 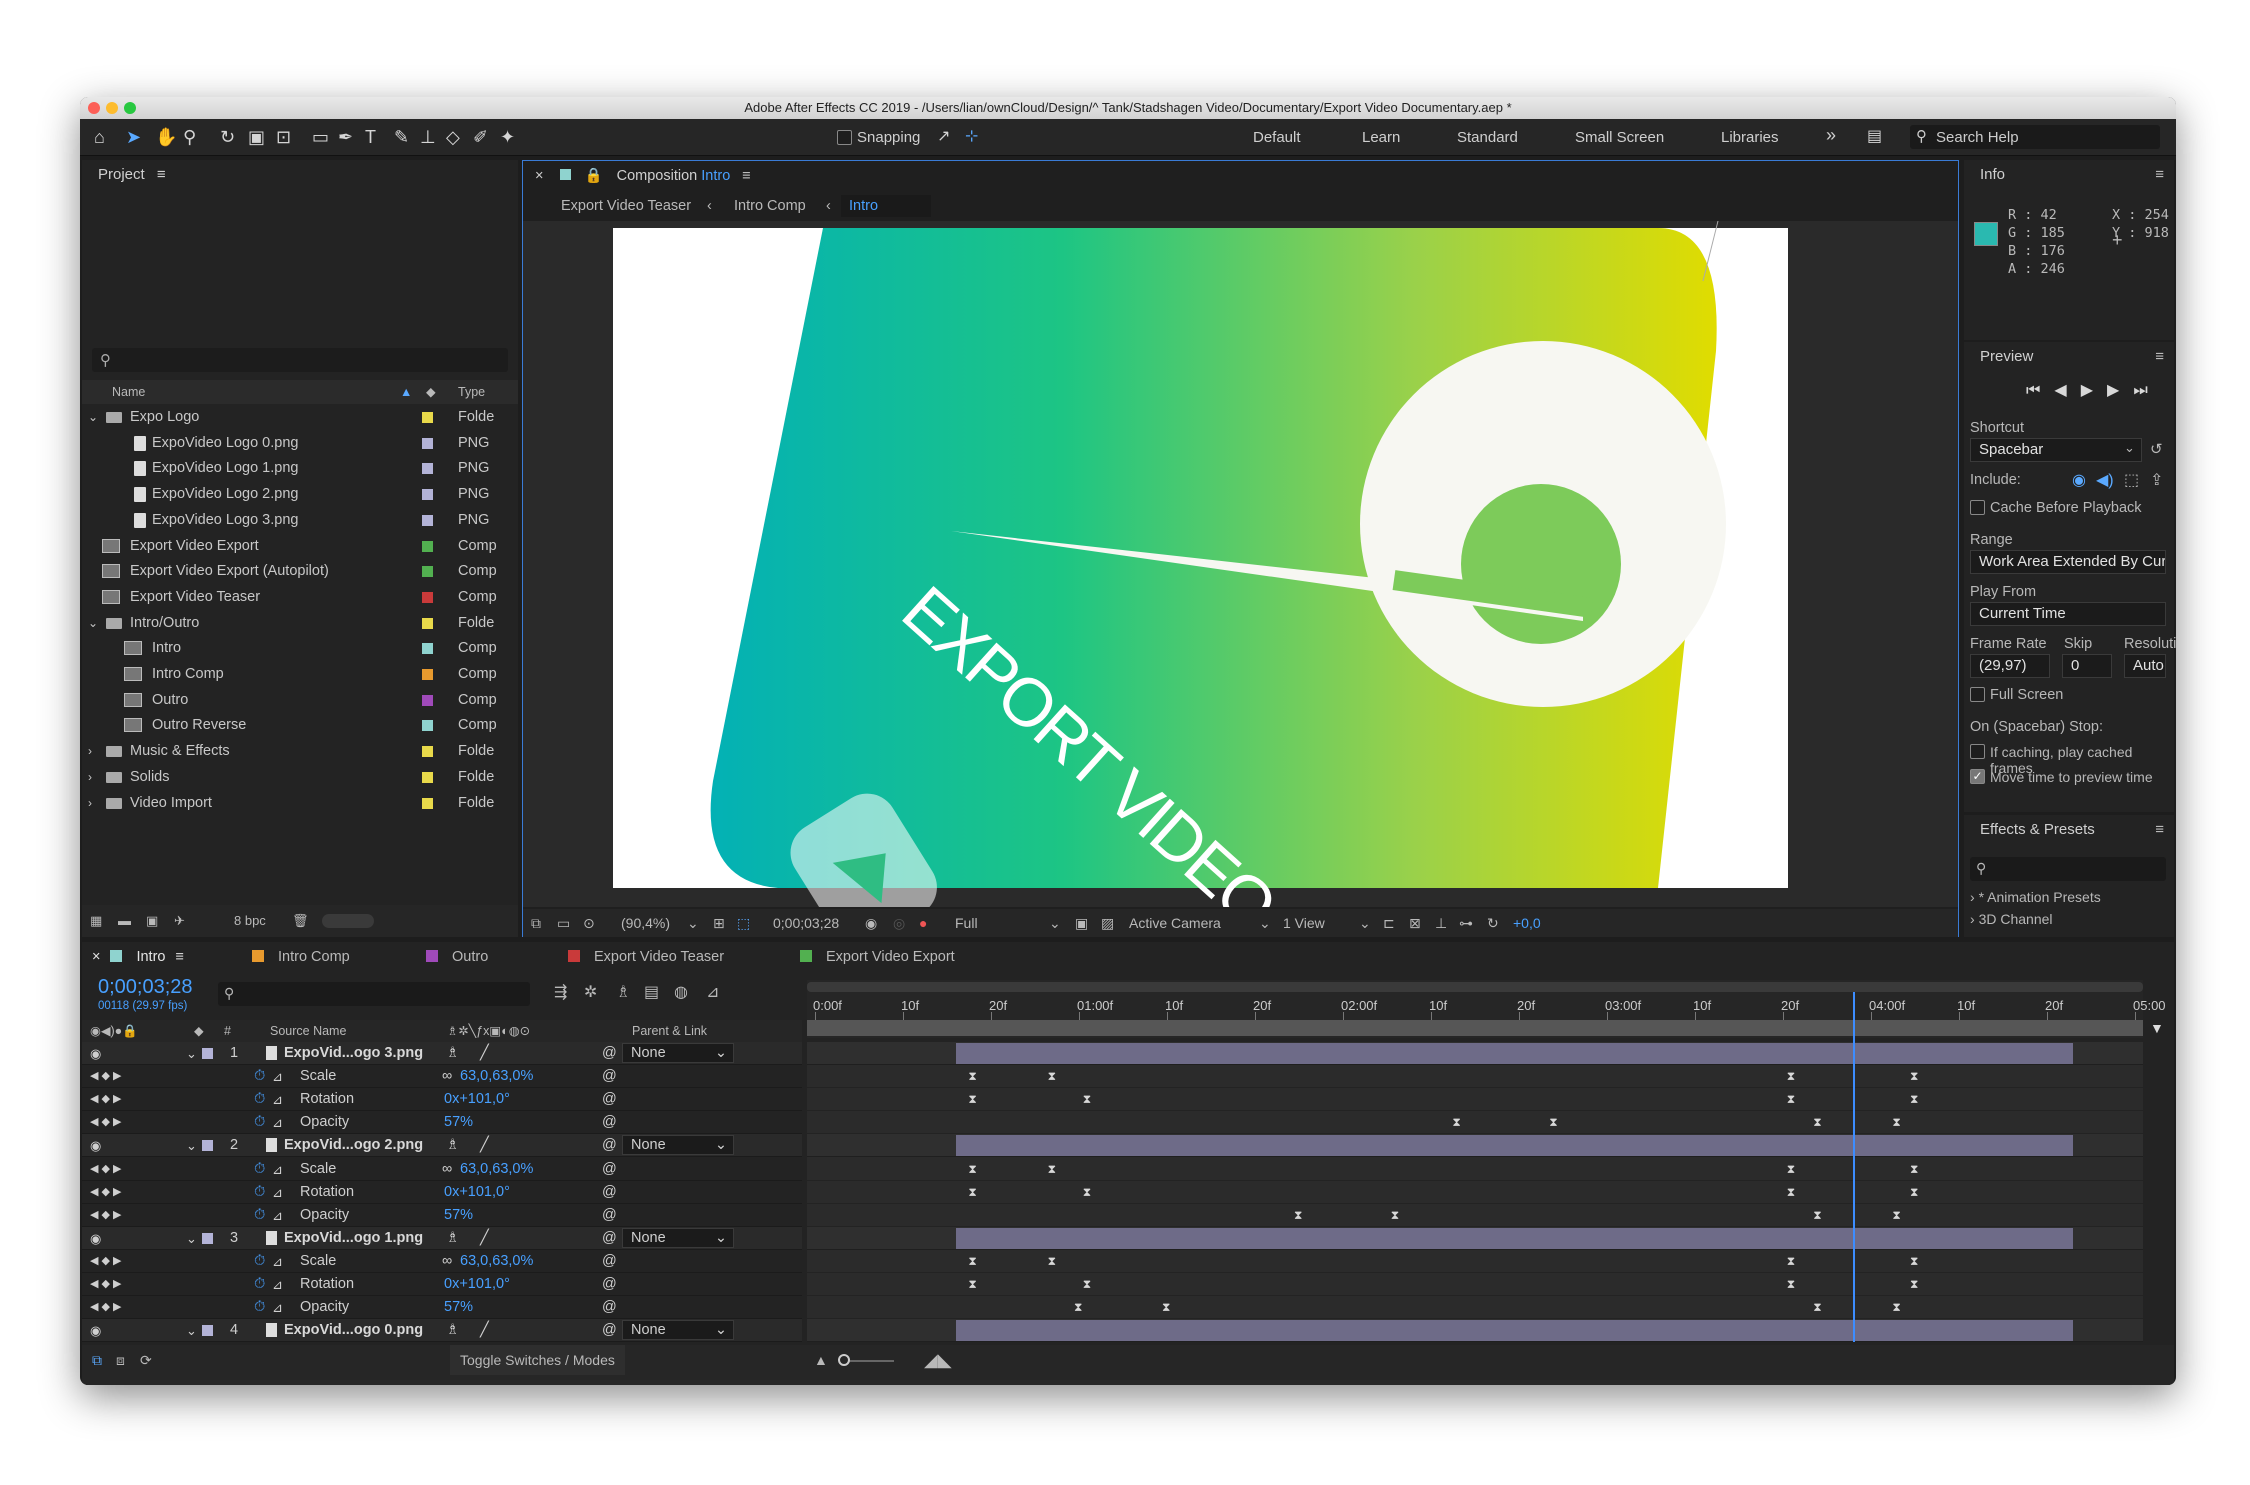 I want to click on bit-depth-button: 8 bpc, so click(x=250, y=921).